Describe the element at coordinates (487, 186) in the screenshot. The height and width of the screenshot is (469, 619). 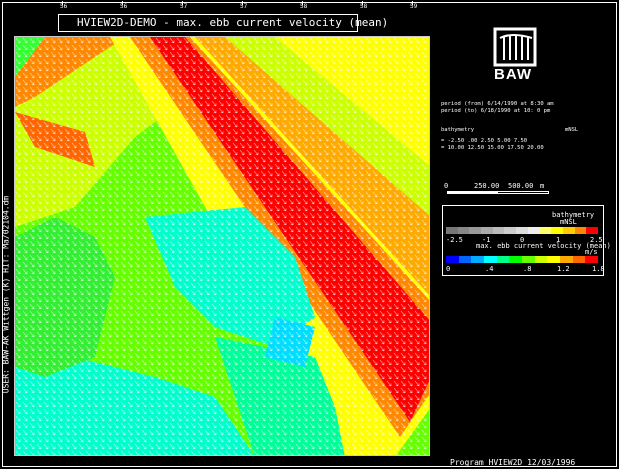
I see `scale-label: 250.00` at that location.